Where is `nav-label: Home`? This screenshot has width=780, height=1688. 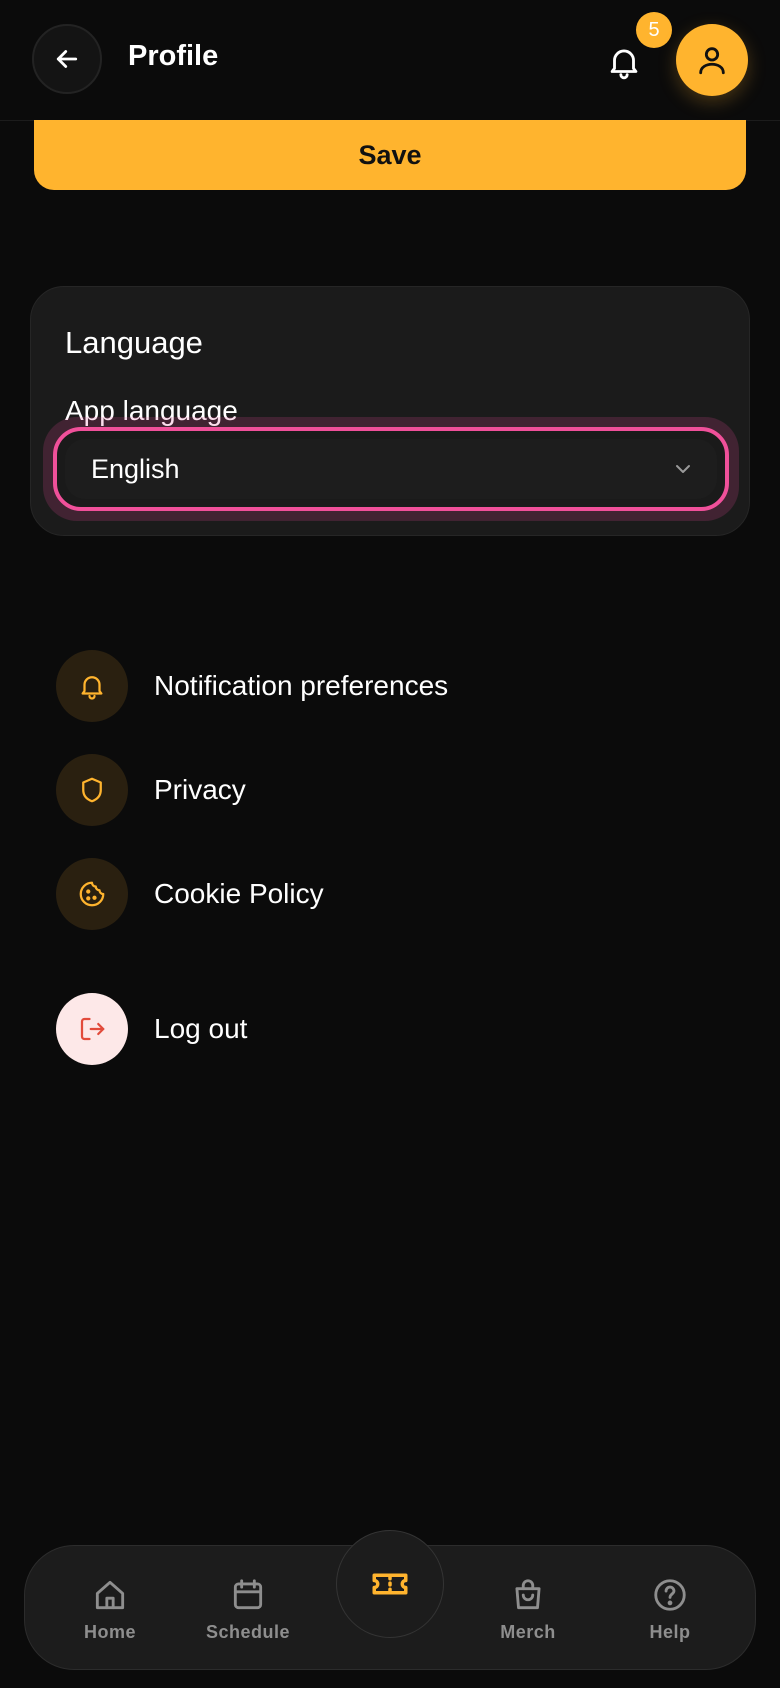
nav-label: Home is located at coordinates (109, 1632).